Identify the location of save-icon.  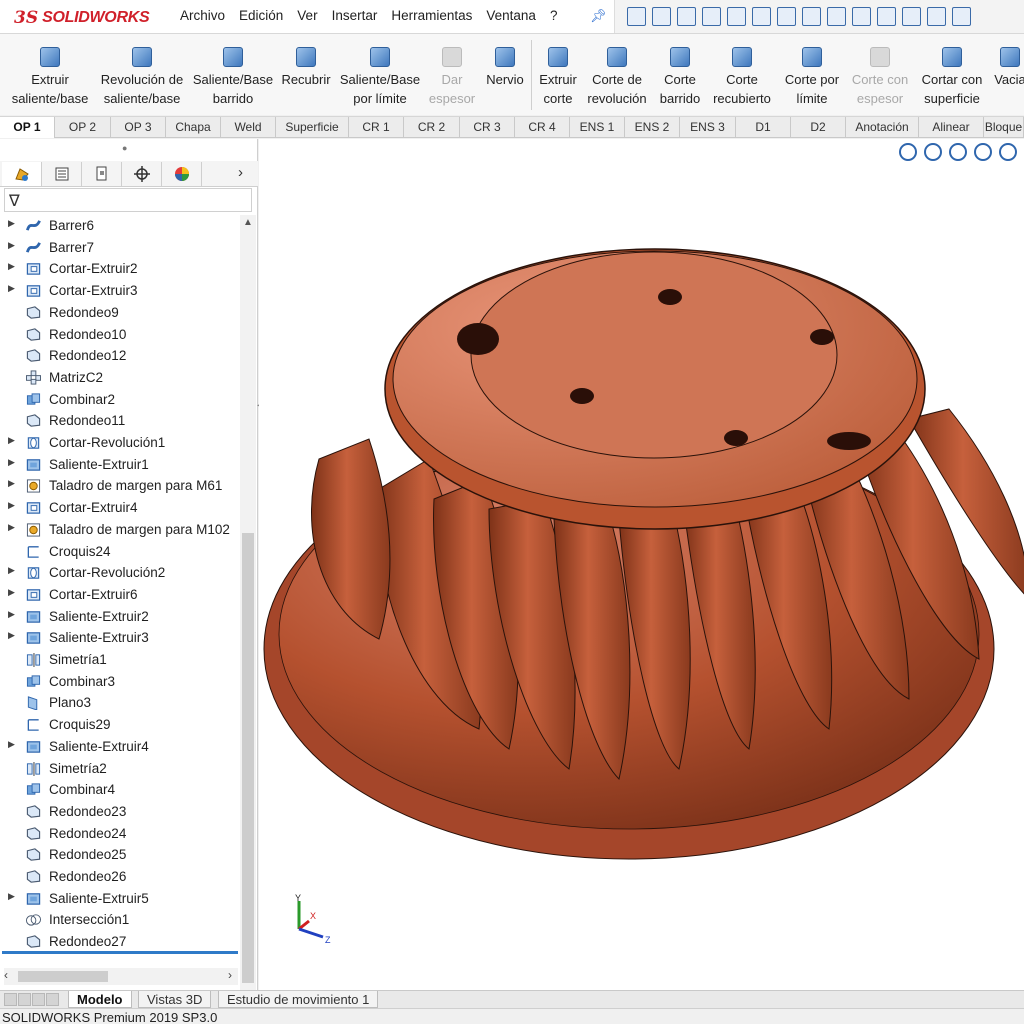
(761, 16).